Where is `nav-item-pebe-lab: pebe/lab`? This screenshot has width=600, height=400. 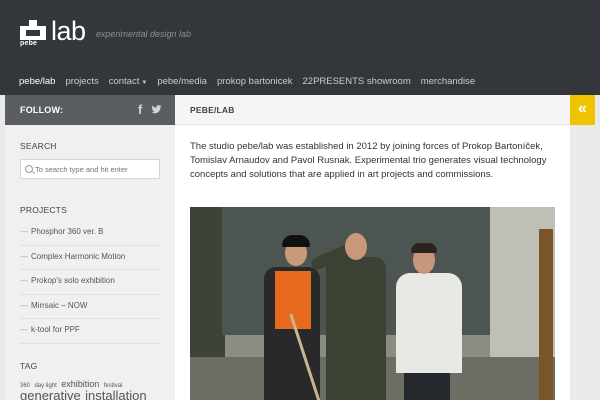 nav-item-pebe-lab: pebe/lab is located at coordinates (37, 82).